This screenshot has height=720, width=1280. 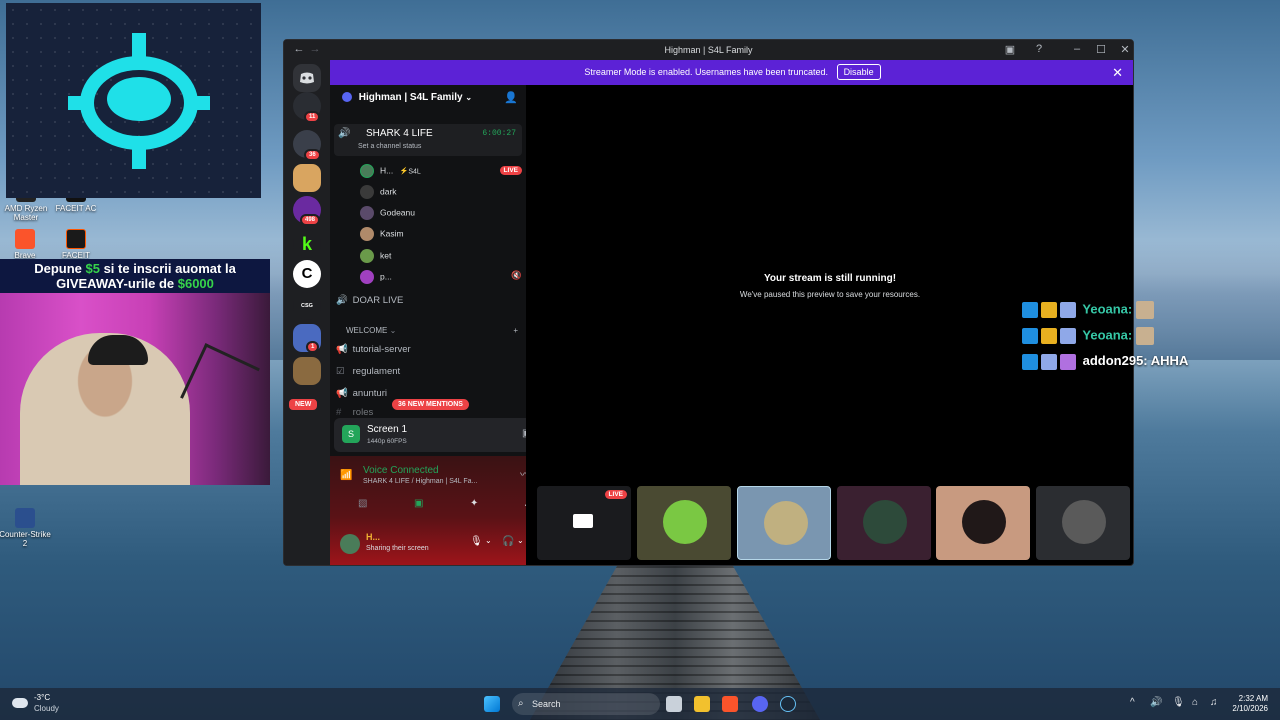 What do you see at coordinates (511, 97) in the screenshot?
I see `add-member-icon: 👤` at bounding box center [511, 97].